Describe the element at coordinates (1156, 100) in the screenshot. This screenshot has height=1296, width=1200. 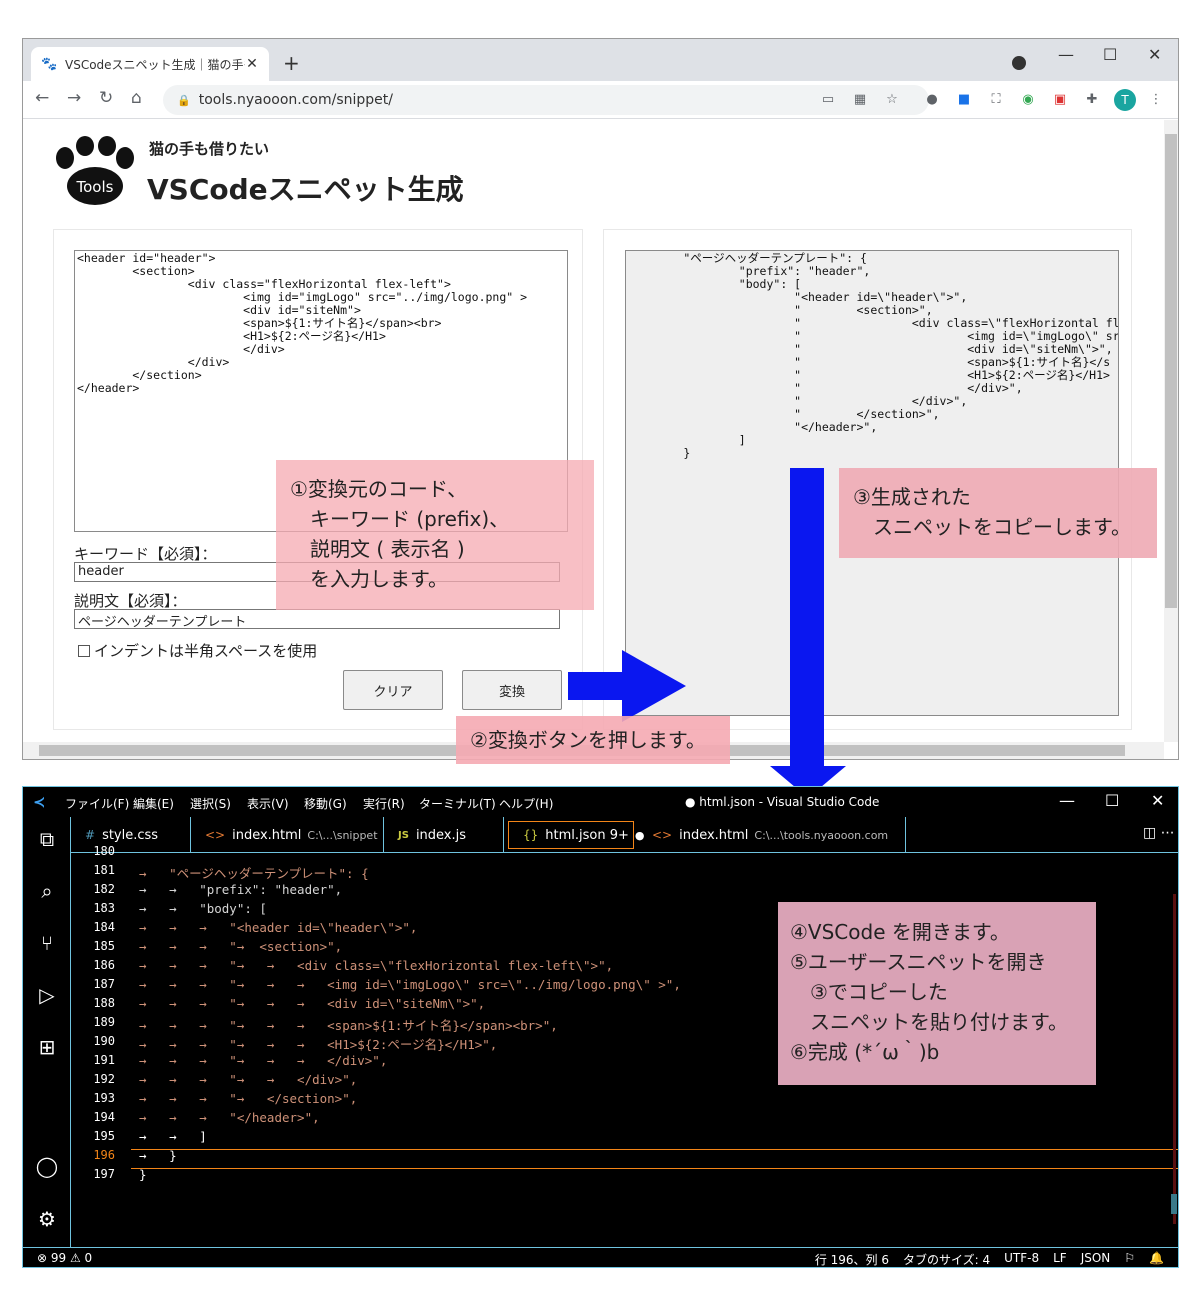
I see `menu-kebab-icon: ⋮` at that location.